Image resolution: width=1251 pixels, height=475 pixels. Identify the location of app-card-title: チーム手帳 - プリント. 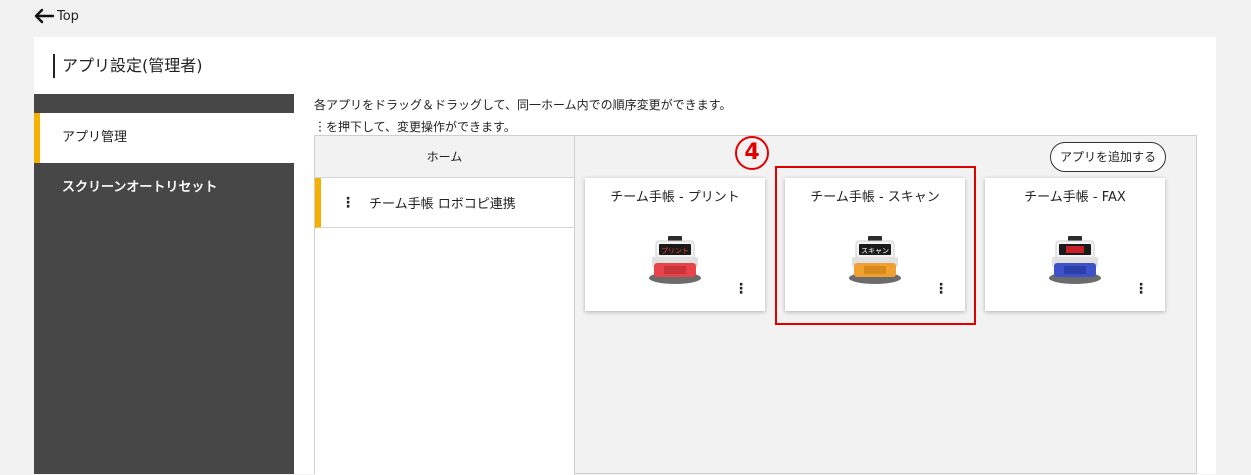
(675, 197).